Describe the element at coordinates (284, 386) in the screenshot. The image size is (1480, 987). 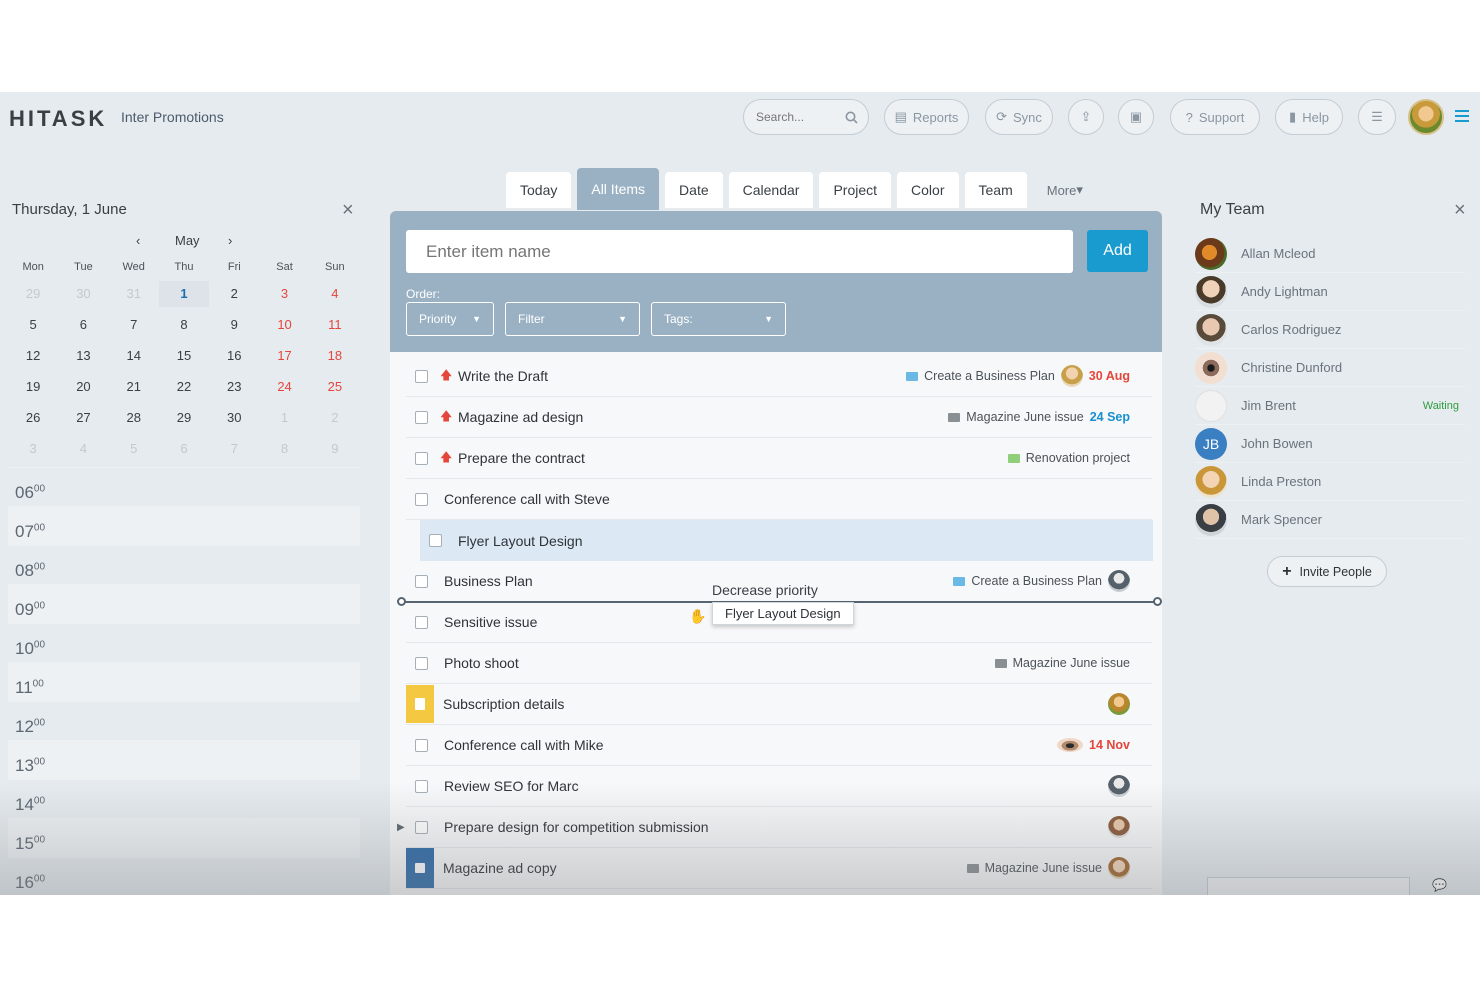
I see `calendar-day: 24` at that location.